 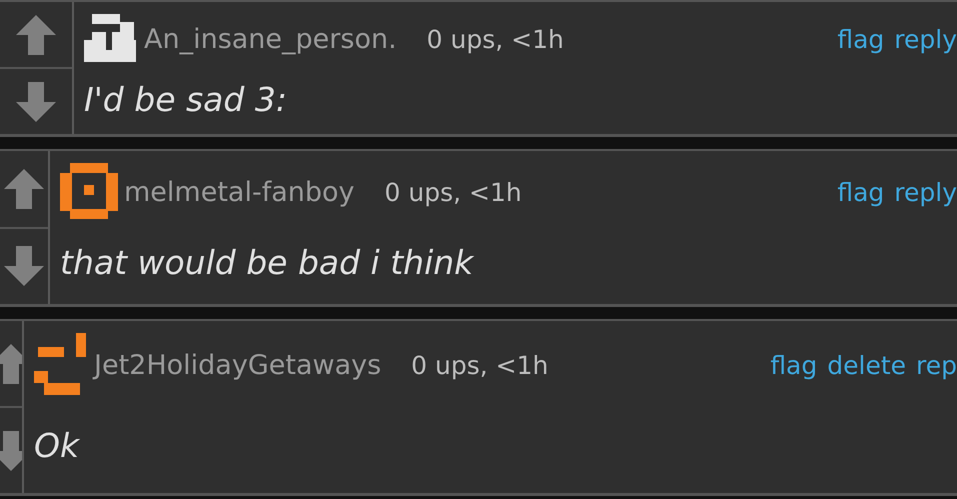 I want to click on comment-text: I'd be sad 3:, so click(x=185, y=99).